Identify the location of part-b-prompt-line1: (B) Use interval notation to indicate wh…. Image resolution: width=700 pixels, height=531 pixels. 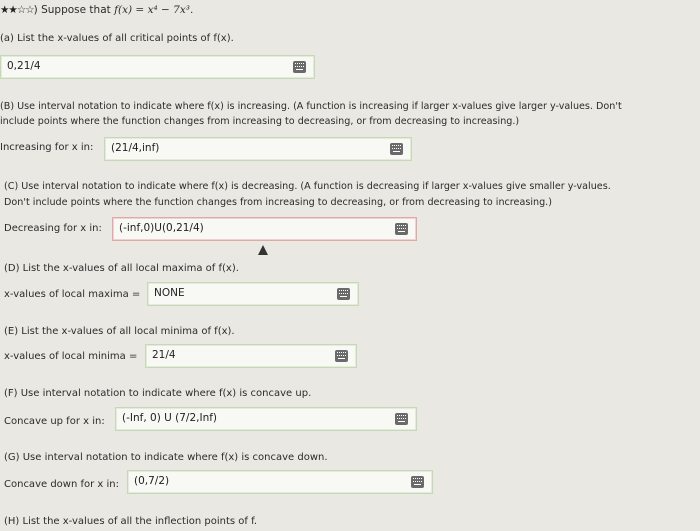
(311, 106).